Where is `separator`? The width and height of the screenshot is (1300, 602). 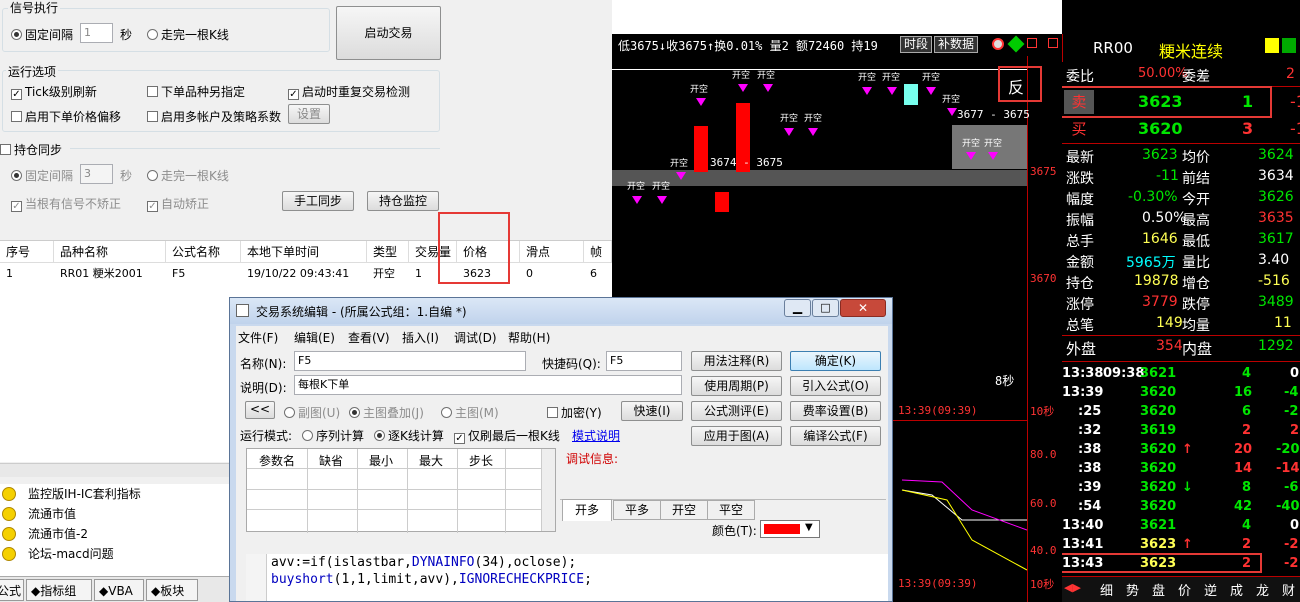 separator is located at coordinates (1181, 361).